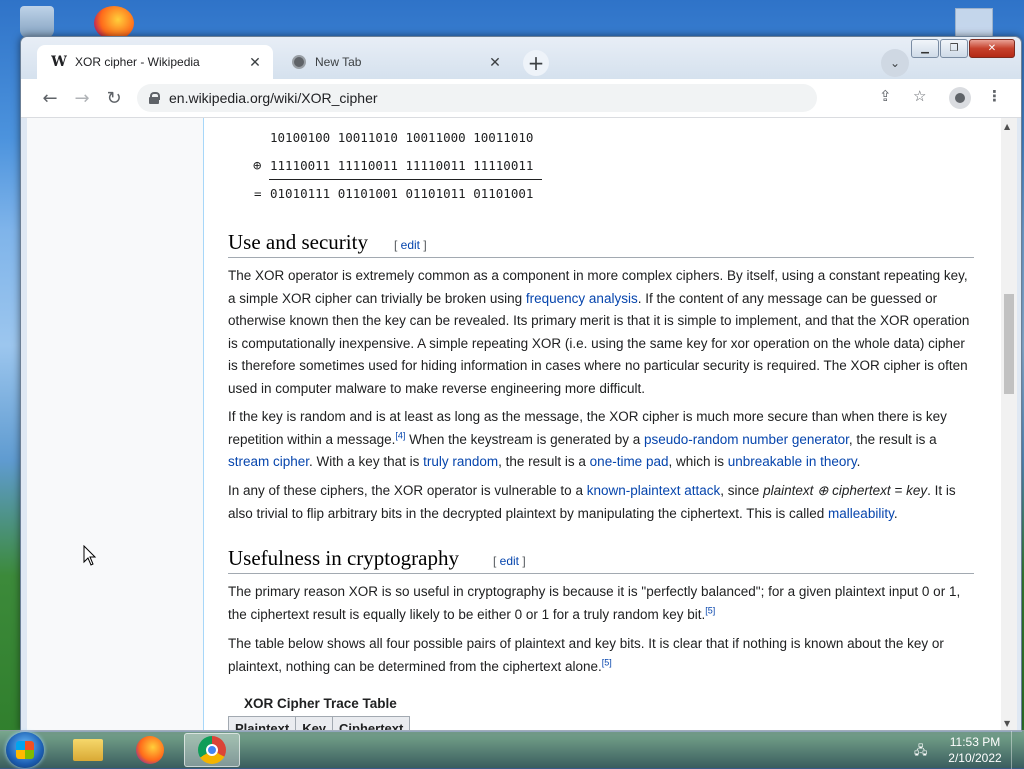 The image size is (1024, 769). Describe the element at coordinates (460, 461) in the screenshot. I see `link-truly-random: truly random` at that location.